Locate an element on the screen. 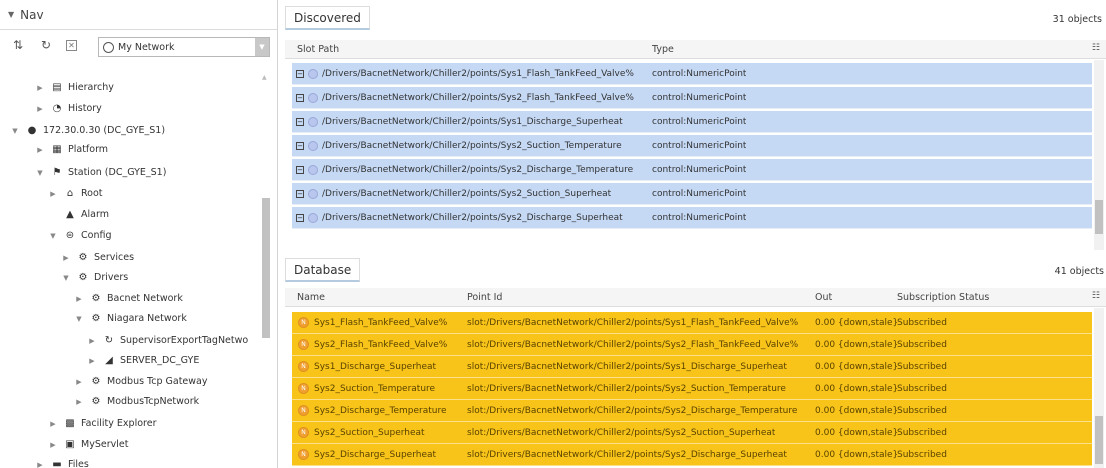  tree-item: ▼ ⚙ Drivers is located at coordinates (94, 277).